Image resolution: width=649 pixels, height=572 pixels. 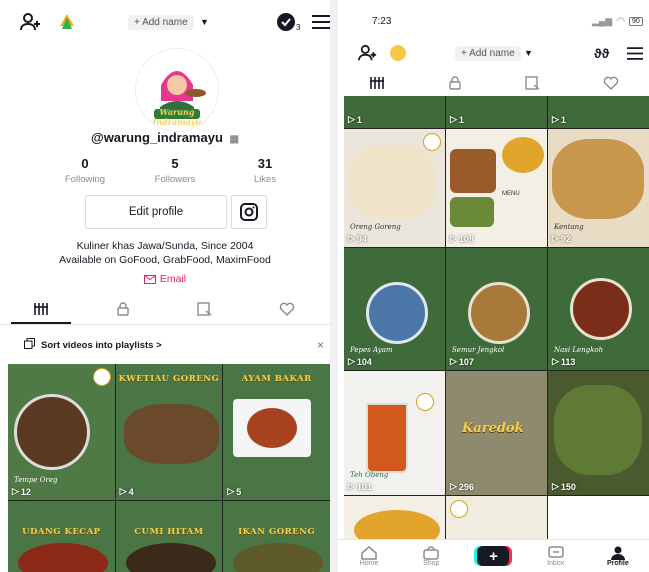 I want to click on edit-profile-button: Edit profile, so click(x=156, y=212).